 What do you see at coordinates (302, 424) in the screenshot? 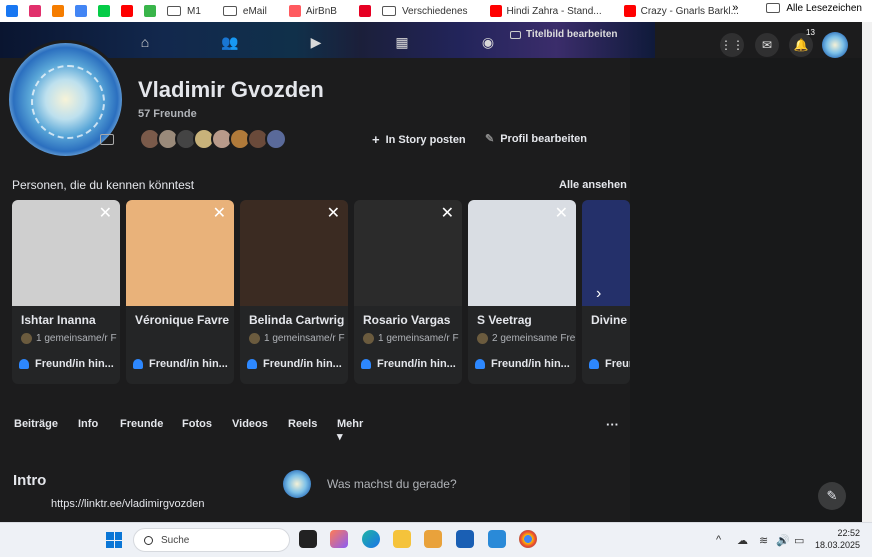
I see `profile-tab: Reels` at bounding box center [302, 424].